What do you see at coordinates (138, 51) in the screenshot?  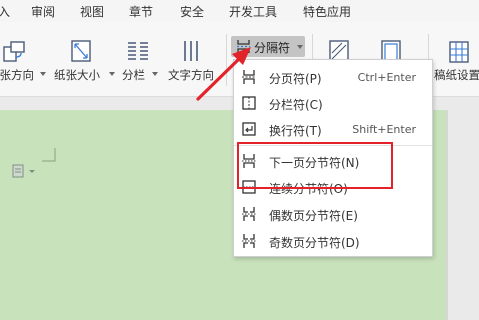 I see `columns-icon` at bounding box center [138, 51].